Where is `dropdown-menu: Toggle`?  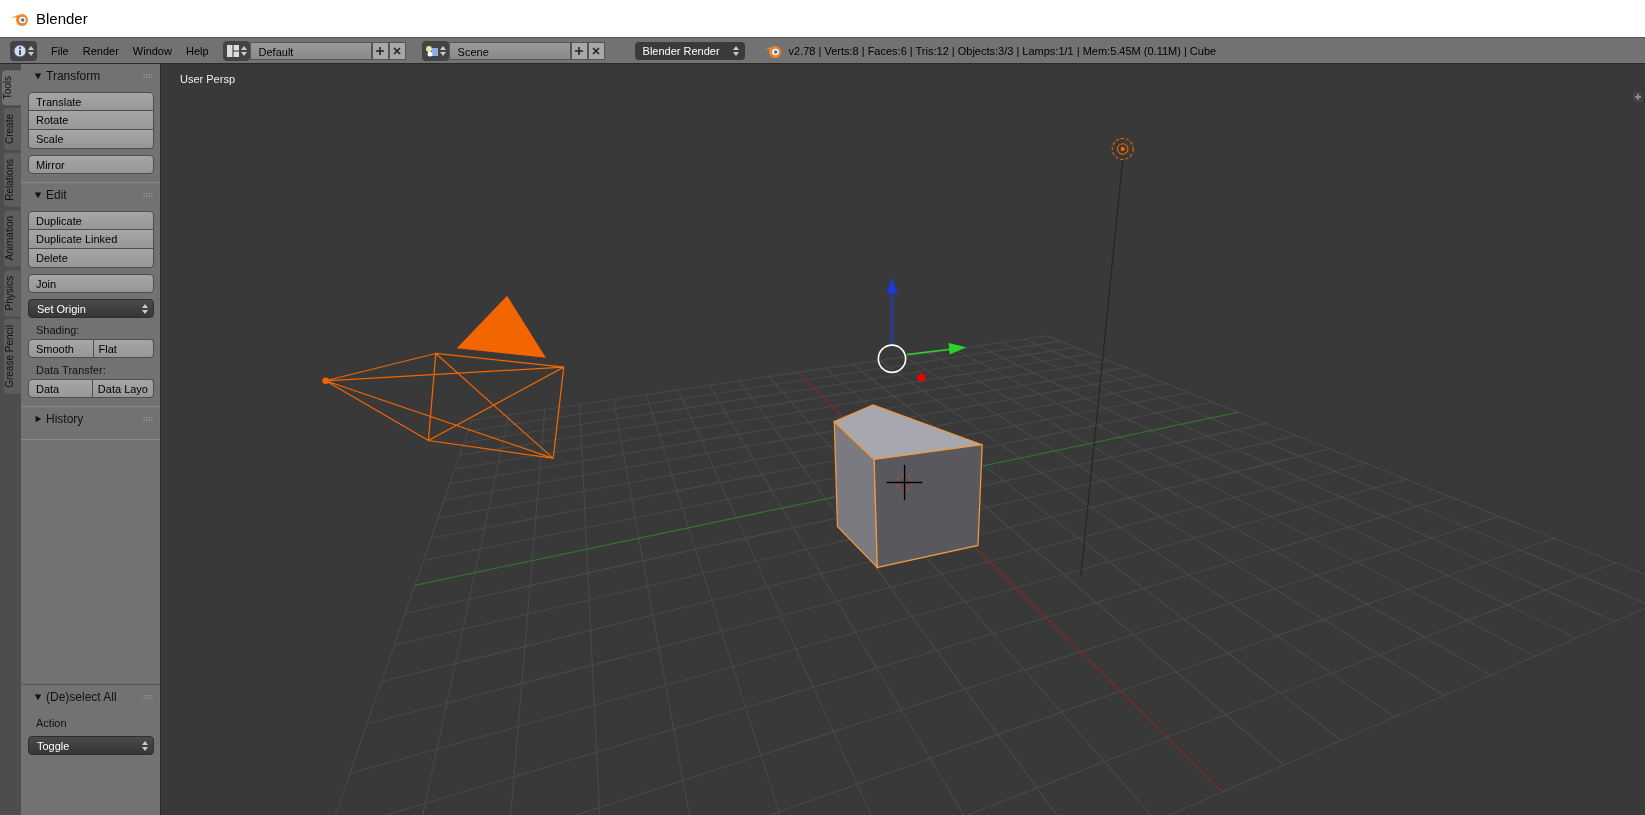 dropdown-menu: Toggle is located at coordinates (91, 745).